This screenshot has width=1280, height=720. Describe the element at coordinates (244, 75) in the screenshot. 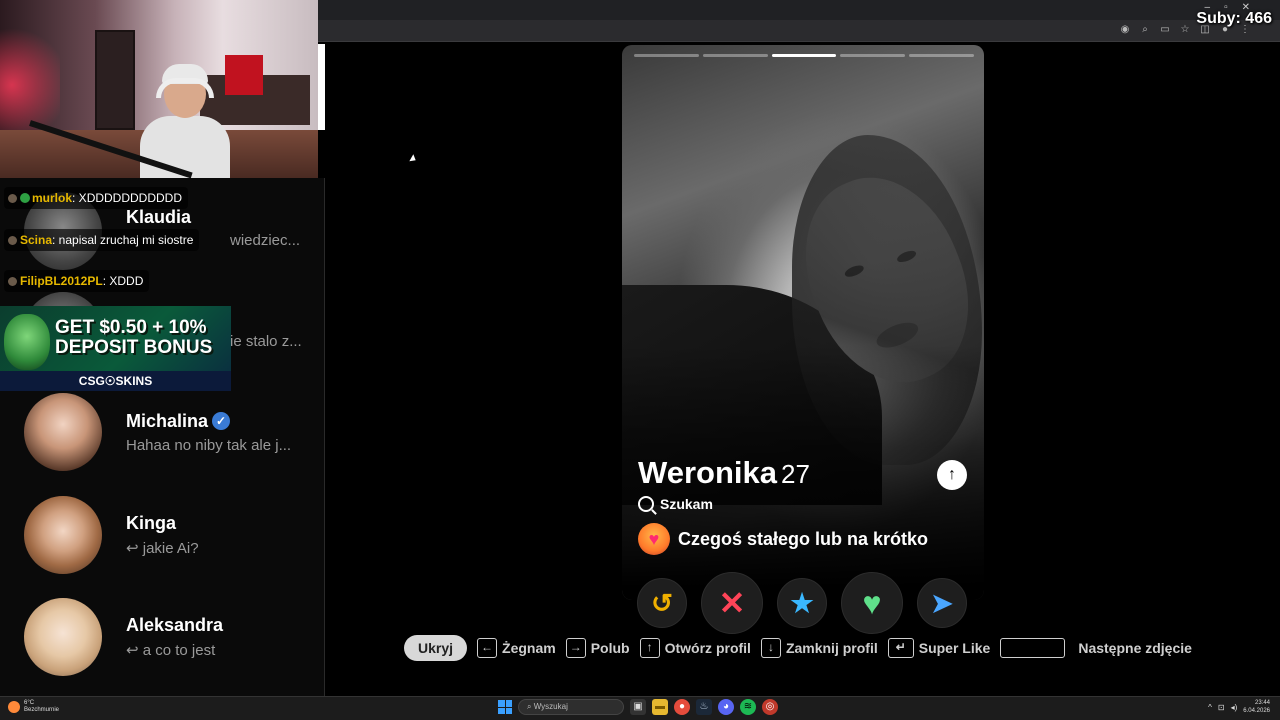

I see `webcam-shirt` at that location.